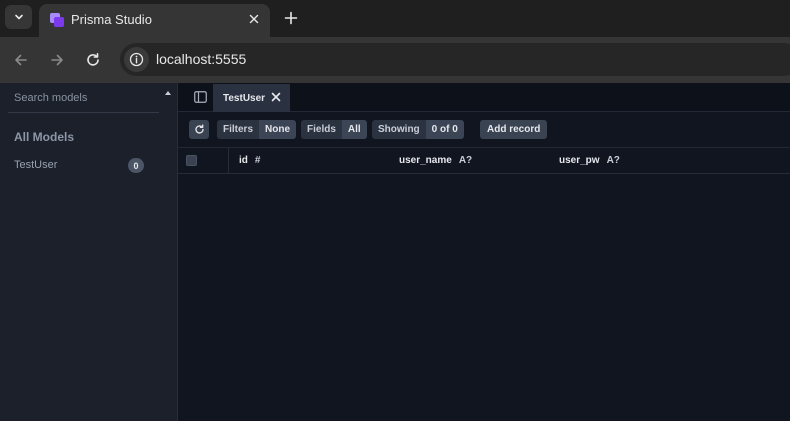 This screenshot has height=421, width=790. Describe the element at coordinates (136, 165) in the screenshot. I see `model-count-badge: 0` at that location.